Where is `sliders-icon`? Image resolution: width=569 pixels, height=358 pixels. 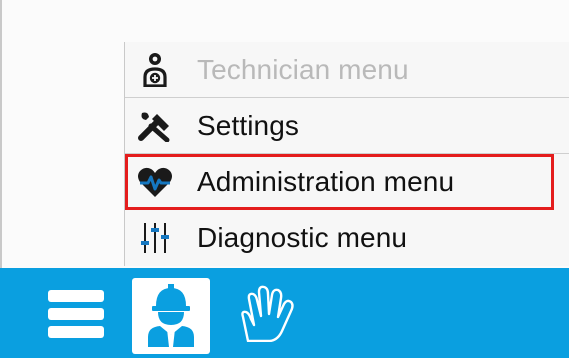
sliders-icon is located at coordinates (155, 238).